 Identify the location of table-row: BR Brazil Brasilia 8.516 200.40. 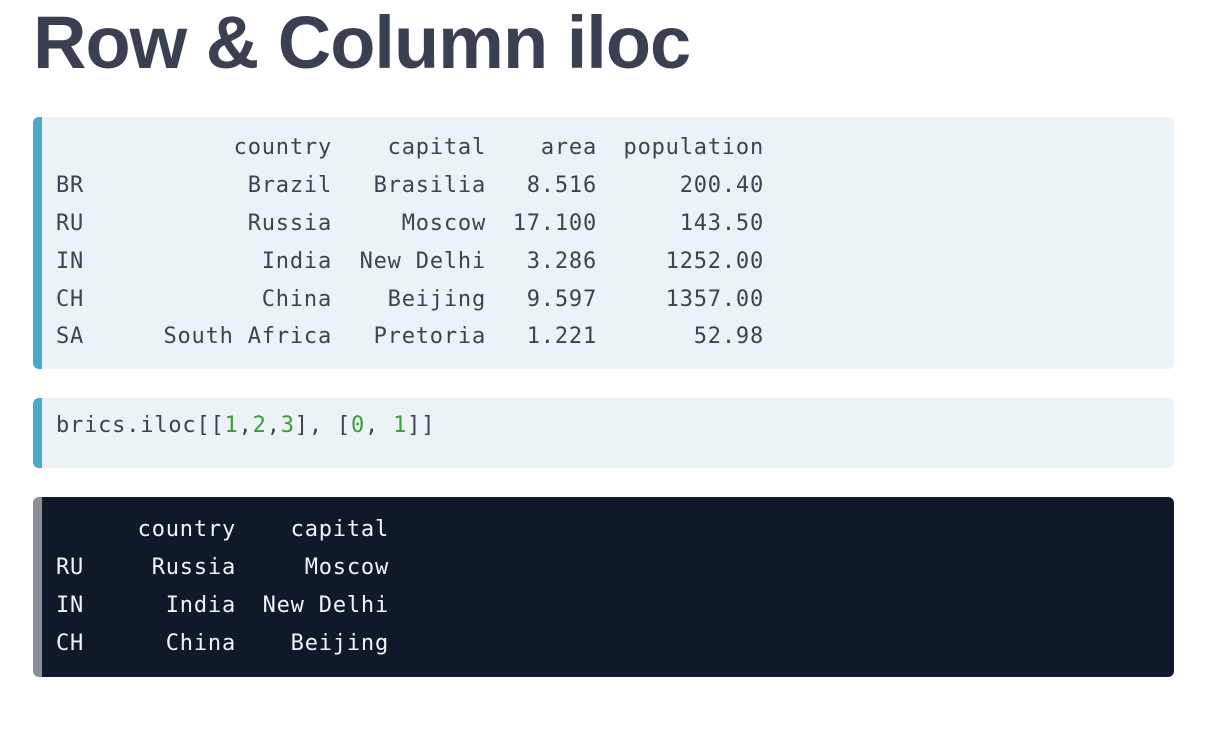
(410, 186).